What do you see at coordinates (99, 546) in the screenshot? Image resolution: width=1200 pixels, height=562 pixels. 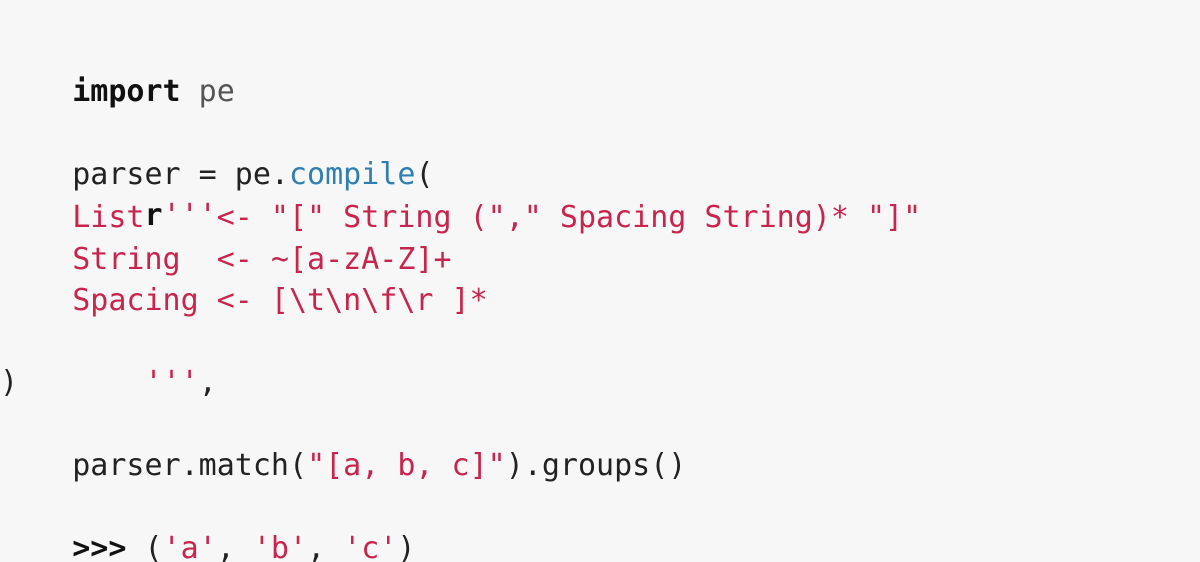 I see `repl-prompt: >>>` at bounding box center [99, 546].